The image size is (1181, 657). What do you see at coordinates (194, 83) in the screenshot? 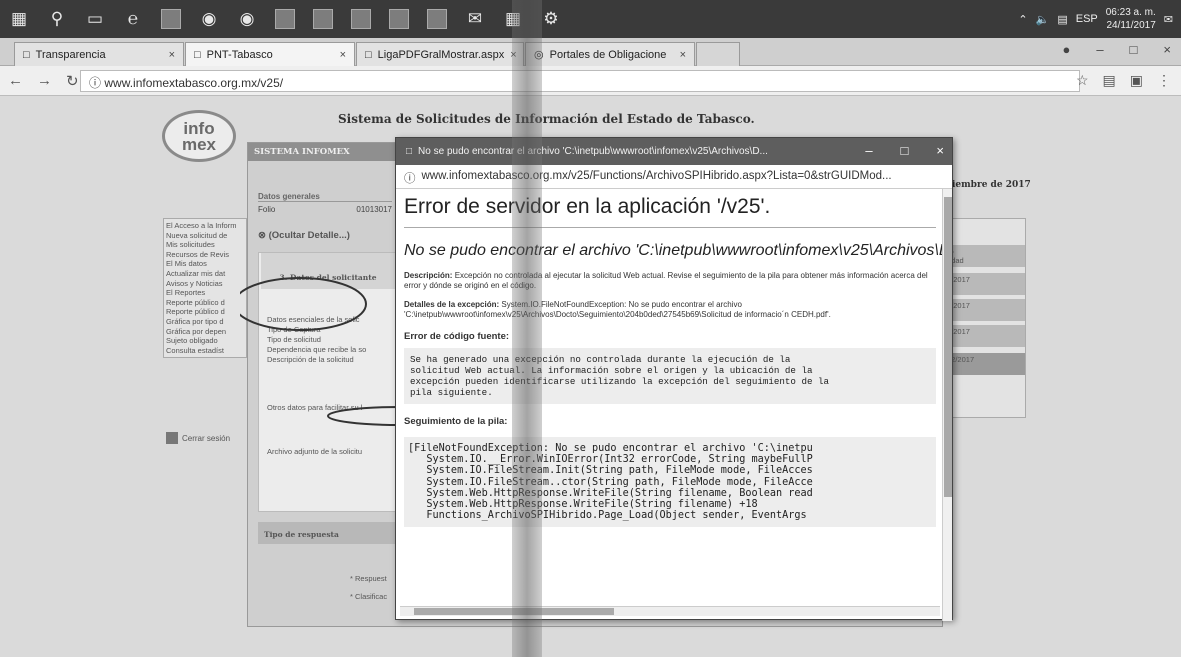
I see `url-text: www.infomextabasco.org.mx/v25/` at bounding box center [194, 83].